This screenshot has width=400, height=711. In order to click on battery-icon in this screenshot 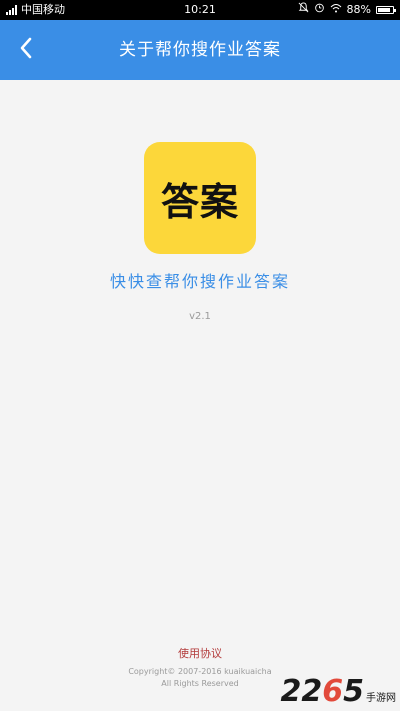, I will do `click(386, 10)`.